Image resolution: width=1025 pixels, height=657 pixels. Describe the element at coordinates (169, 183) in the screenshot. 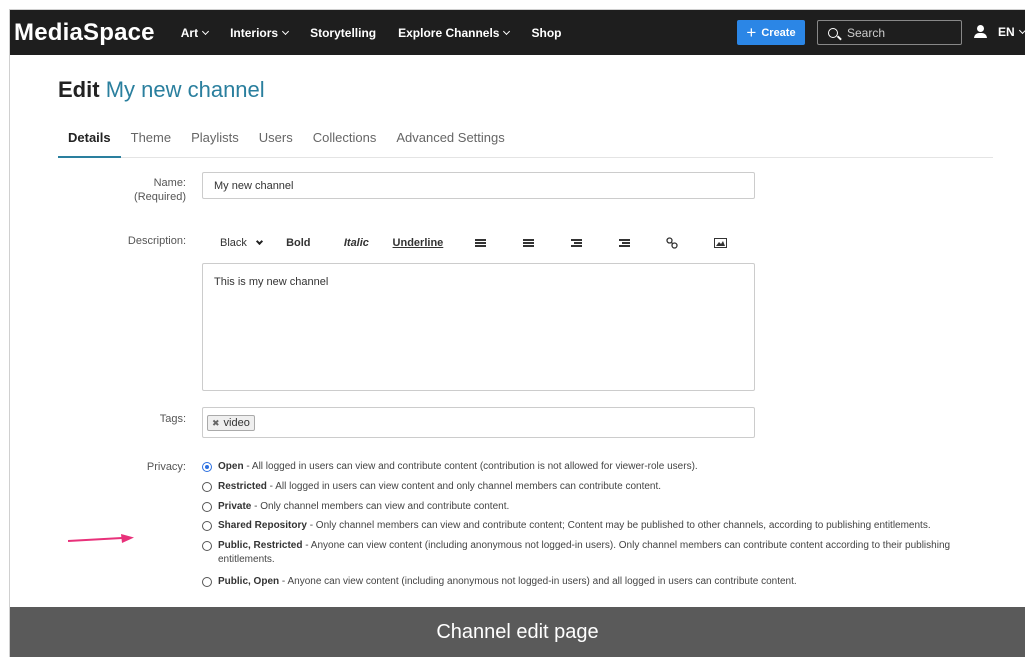

I see `name-label-text: Name:` at that location.